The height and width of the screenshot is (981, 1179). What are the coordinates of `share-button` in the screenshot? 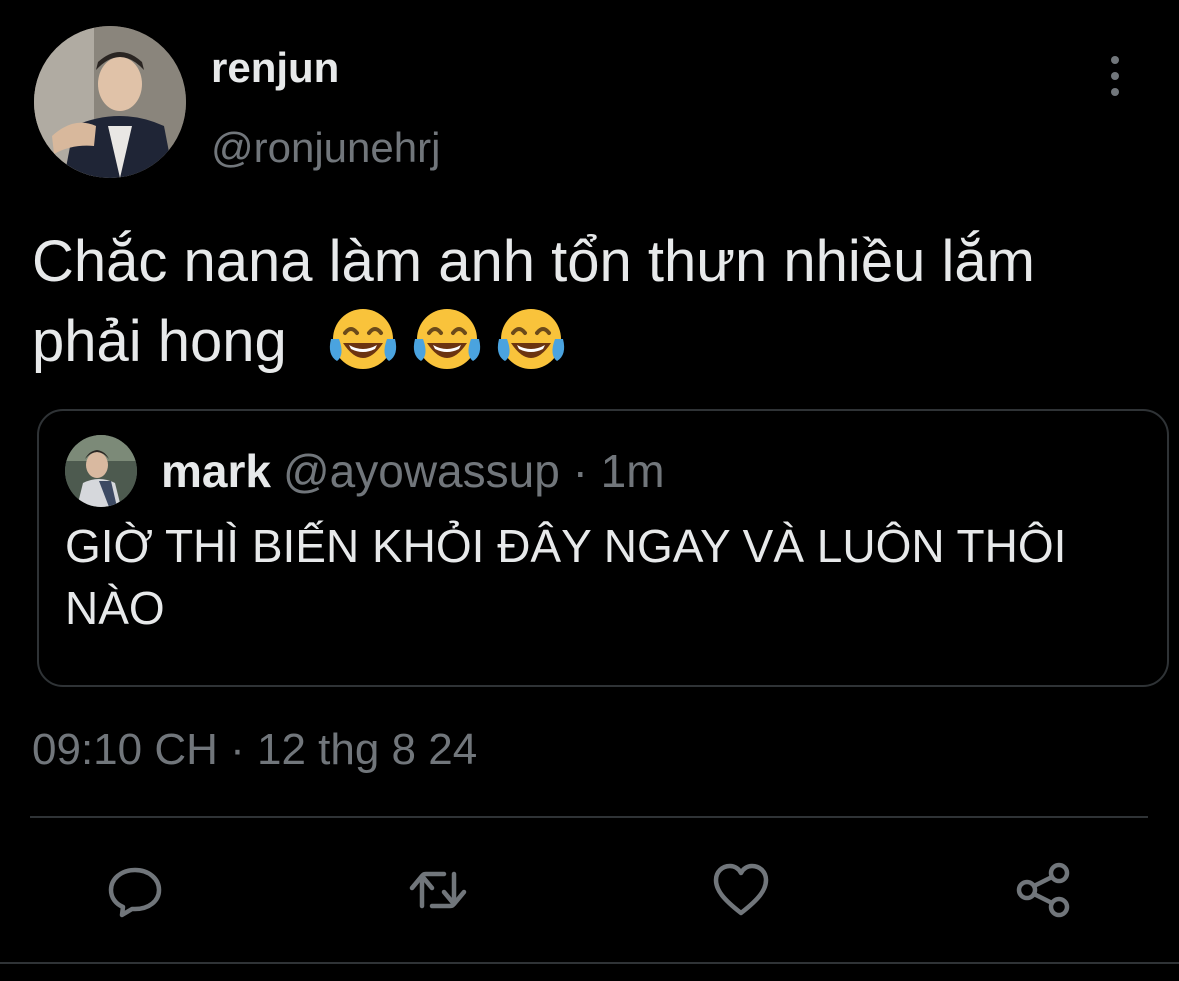 It's located at (1044, 890).